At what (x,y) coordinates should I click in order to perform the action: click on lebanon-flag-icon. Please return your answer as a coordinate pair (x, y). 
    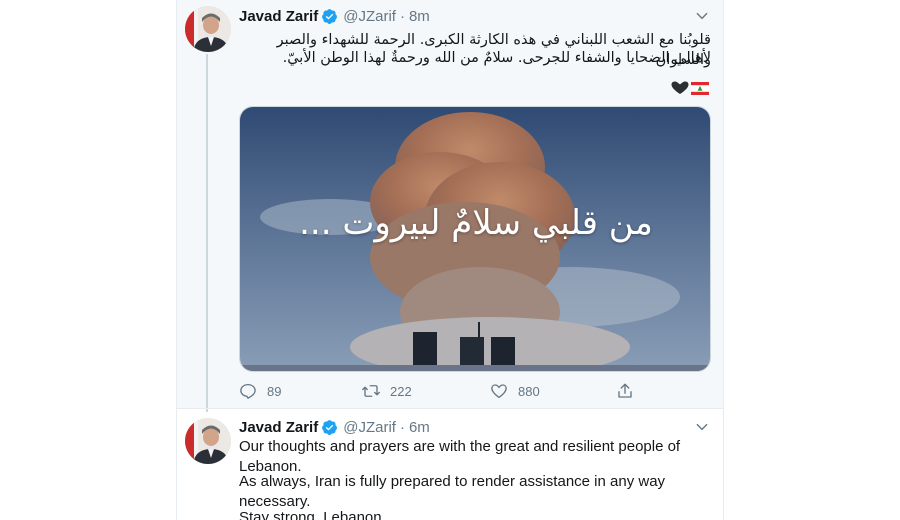
    Looking at the image, I should click on (700, 88).